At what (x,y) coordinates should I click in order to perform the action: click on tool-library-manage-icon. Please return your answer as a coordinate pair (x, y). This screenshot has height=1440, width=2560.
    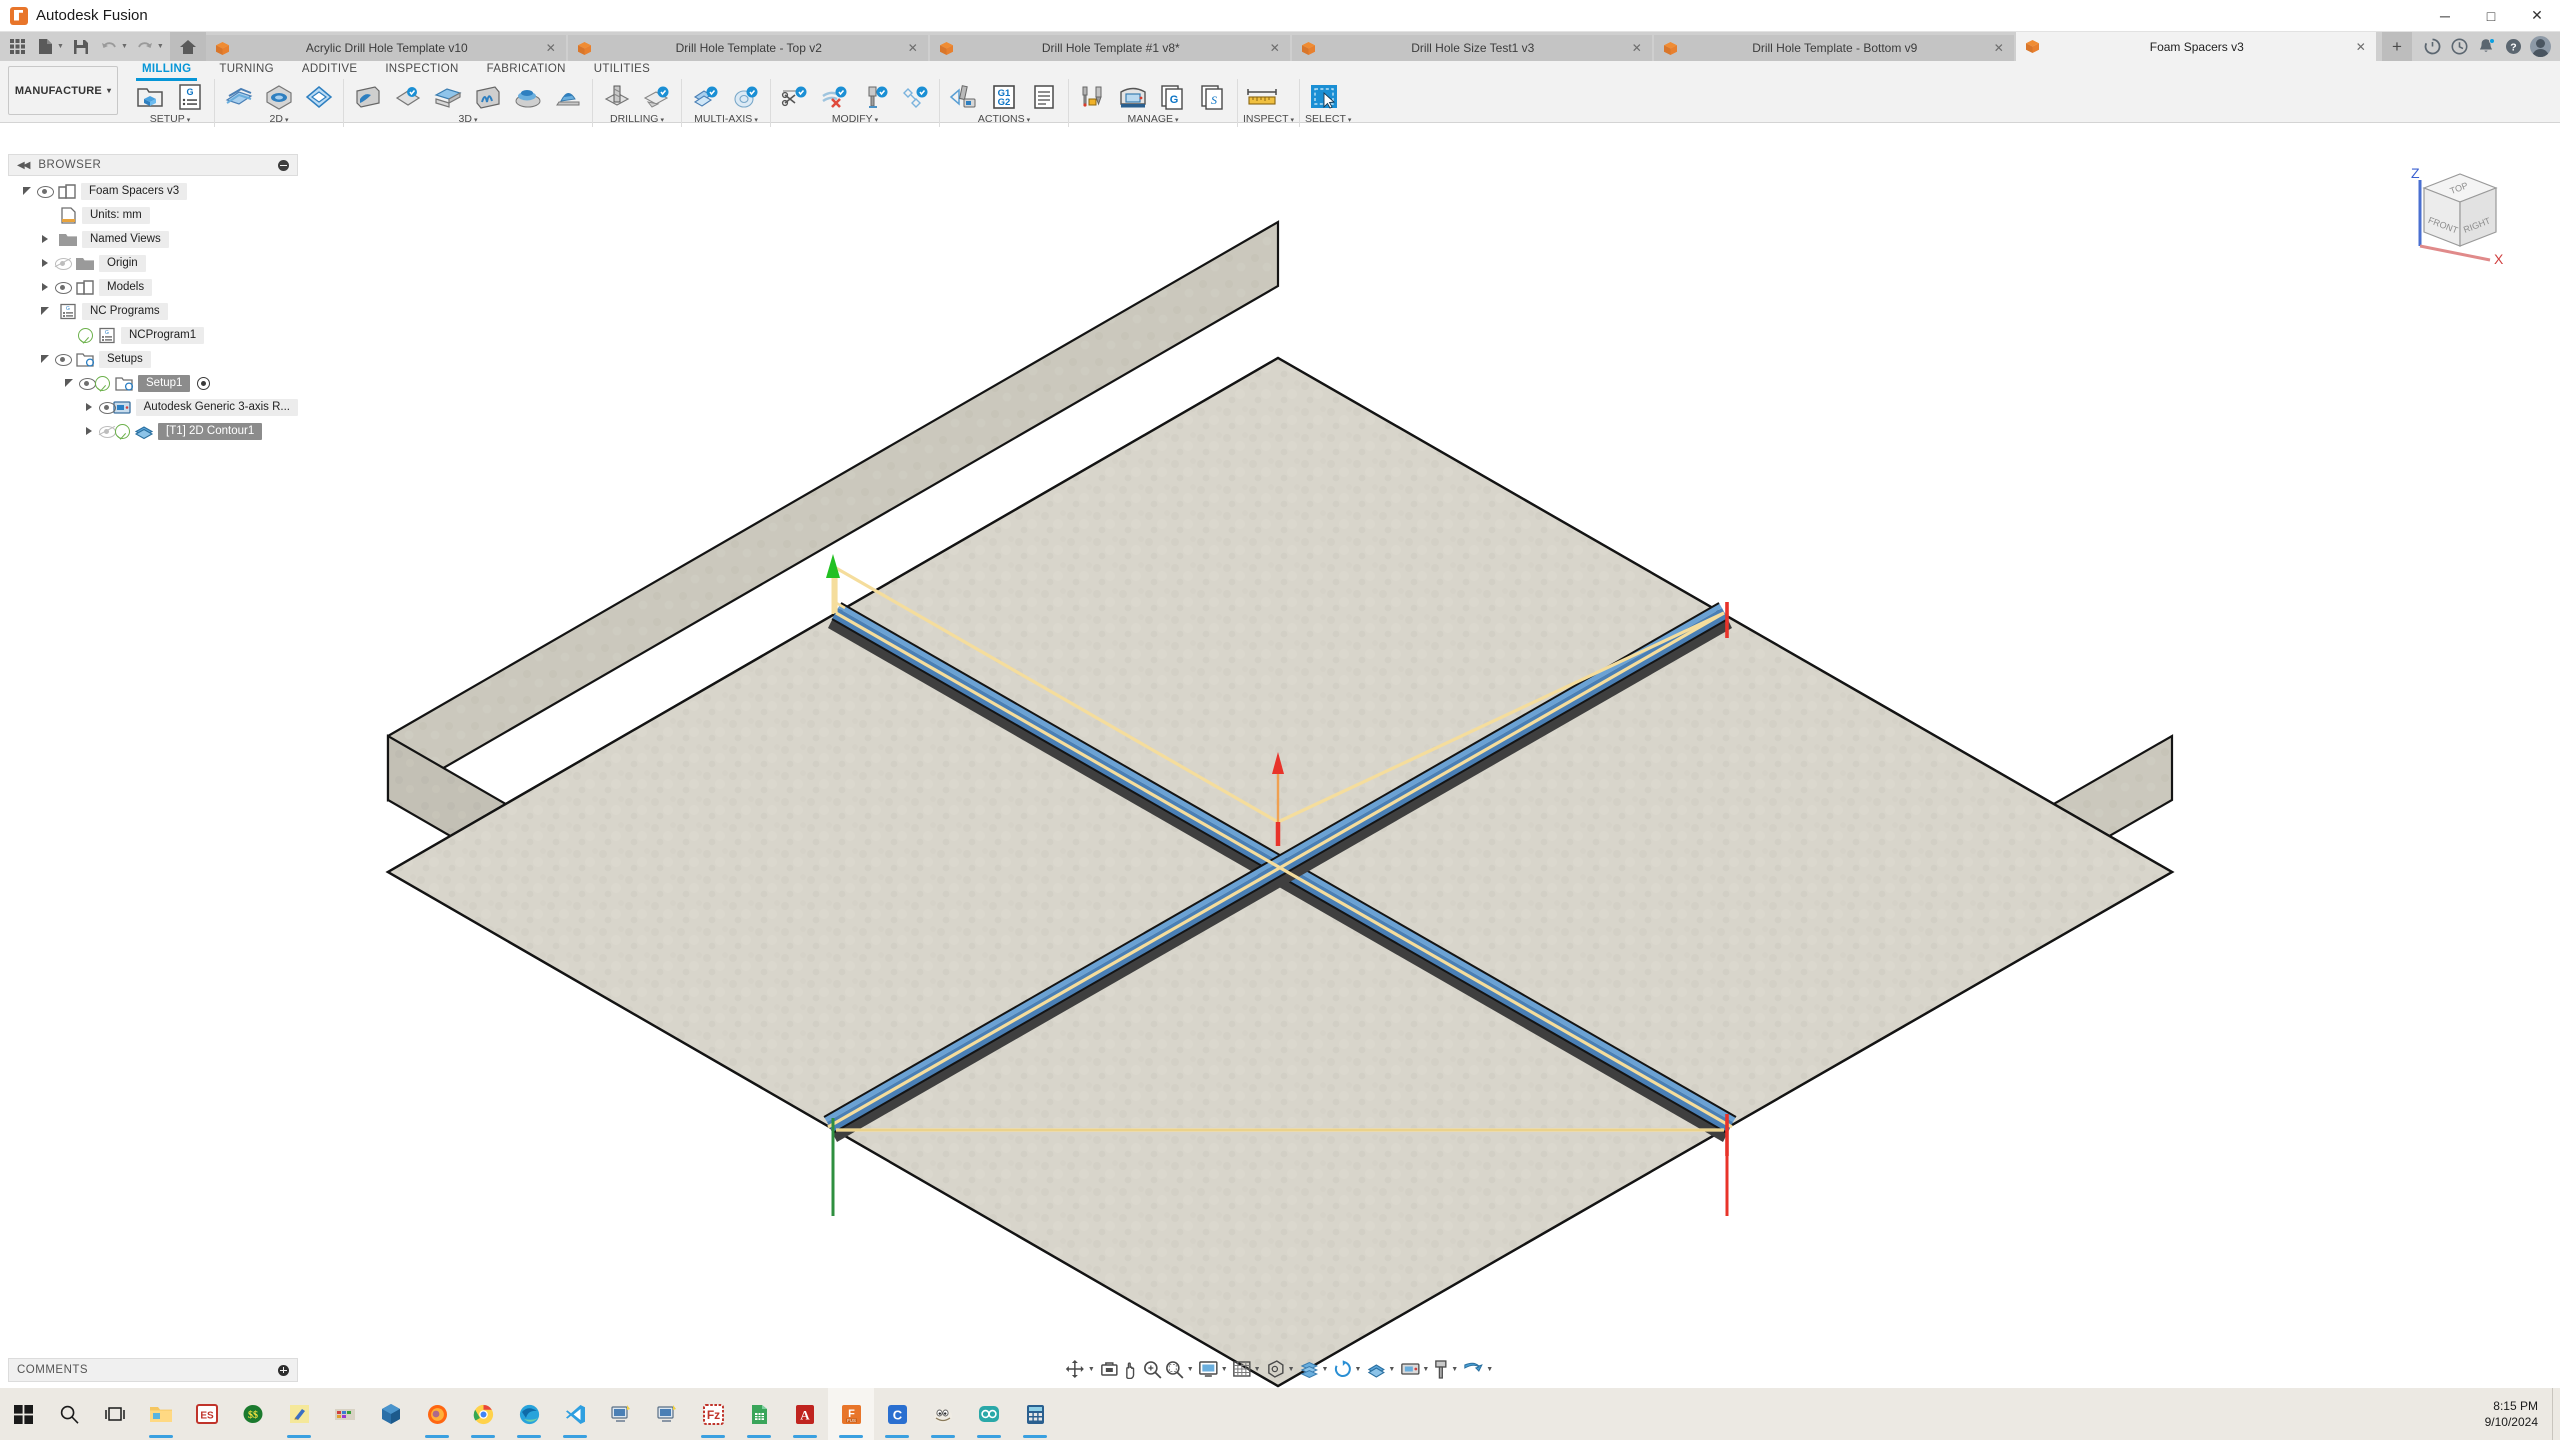
    Looking at the image, I should click on (1093, 96).